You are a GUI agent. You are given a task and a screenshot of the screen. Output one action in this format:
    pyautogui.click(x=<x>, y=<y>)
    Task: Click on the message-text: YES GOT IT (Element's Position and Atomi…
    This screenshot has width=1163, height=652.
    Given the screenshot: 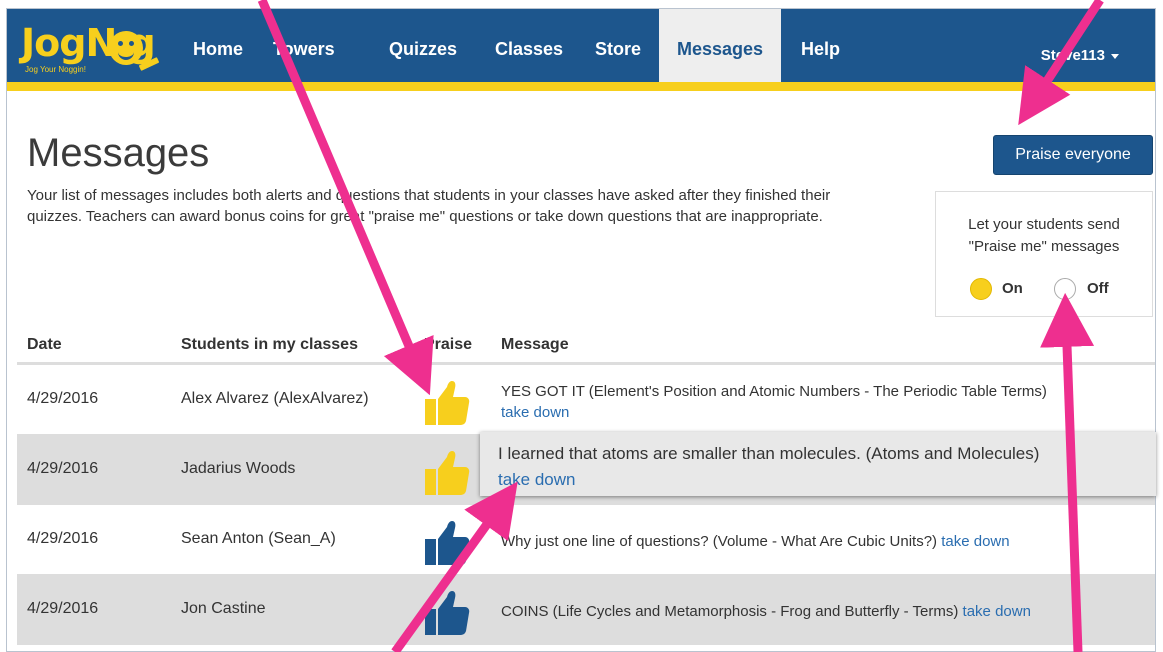 What is the action you would take?
    pyautogui.click(x=774, y=391)
    